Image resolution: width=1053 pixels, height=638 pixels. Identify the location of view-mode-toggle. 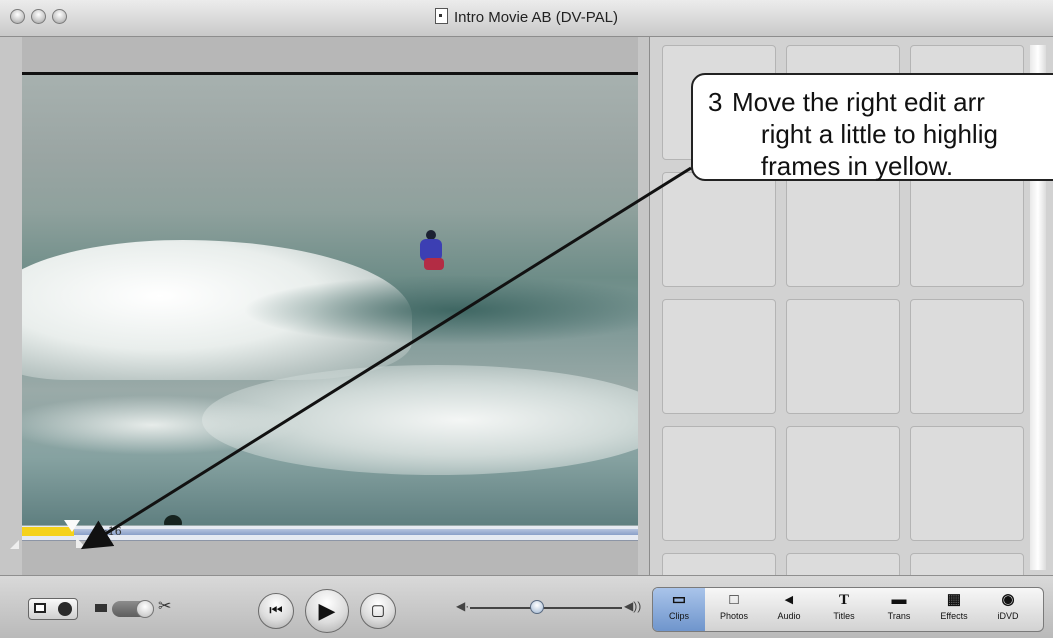
(53, 609).